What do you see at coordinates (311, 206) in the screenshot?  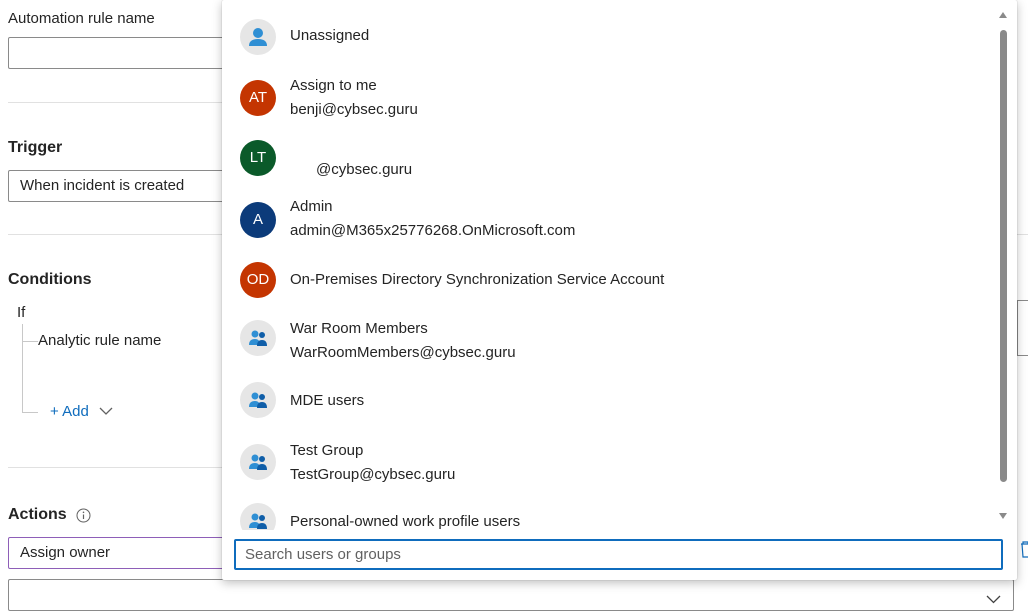 I see `item-name: Admin` at bounding box center [311, 206].